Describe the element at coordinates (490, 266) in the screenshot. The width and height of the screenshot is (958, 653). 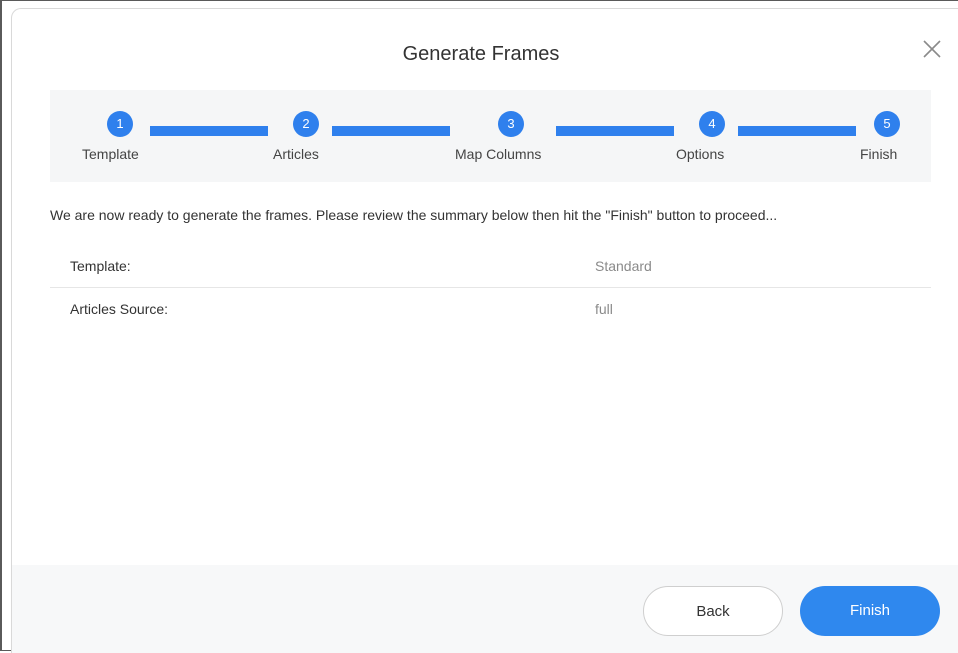
I see `summary-row: Template: Standard` at that location.